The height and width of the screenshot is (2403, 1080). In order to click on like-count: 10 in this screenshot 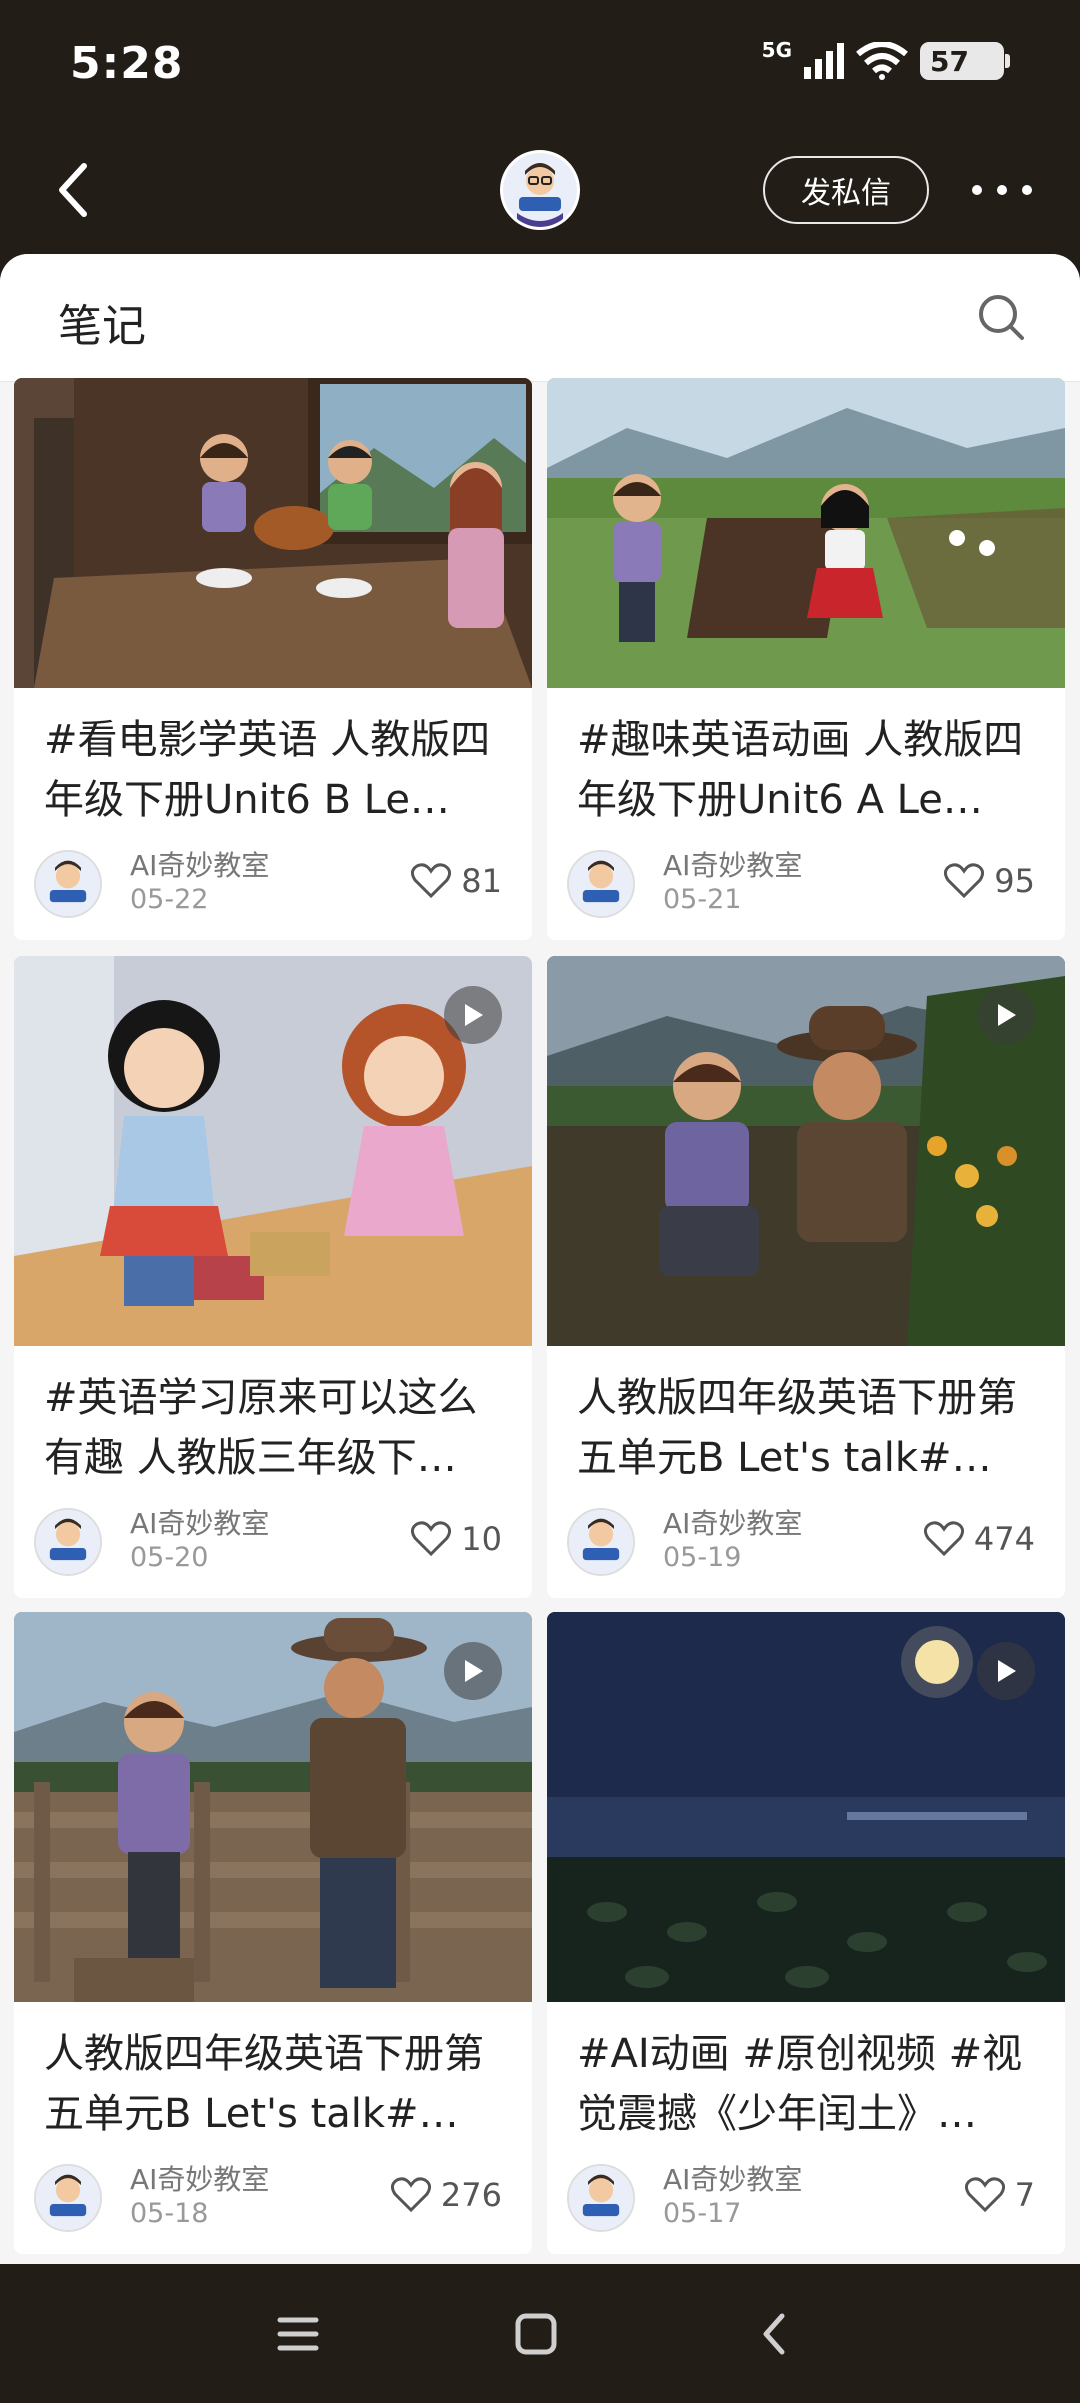, I will do `click(481, 1539)`.